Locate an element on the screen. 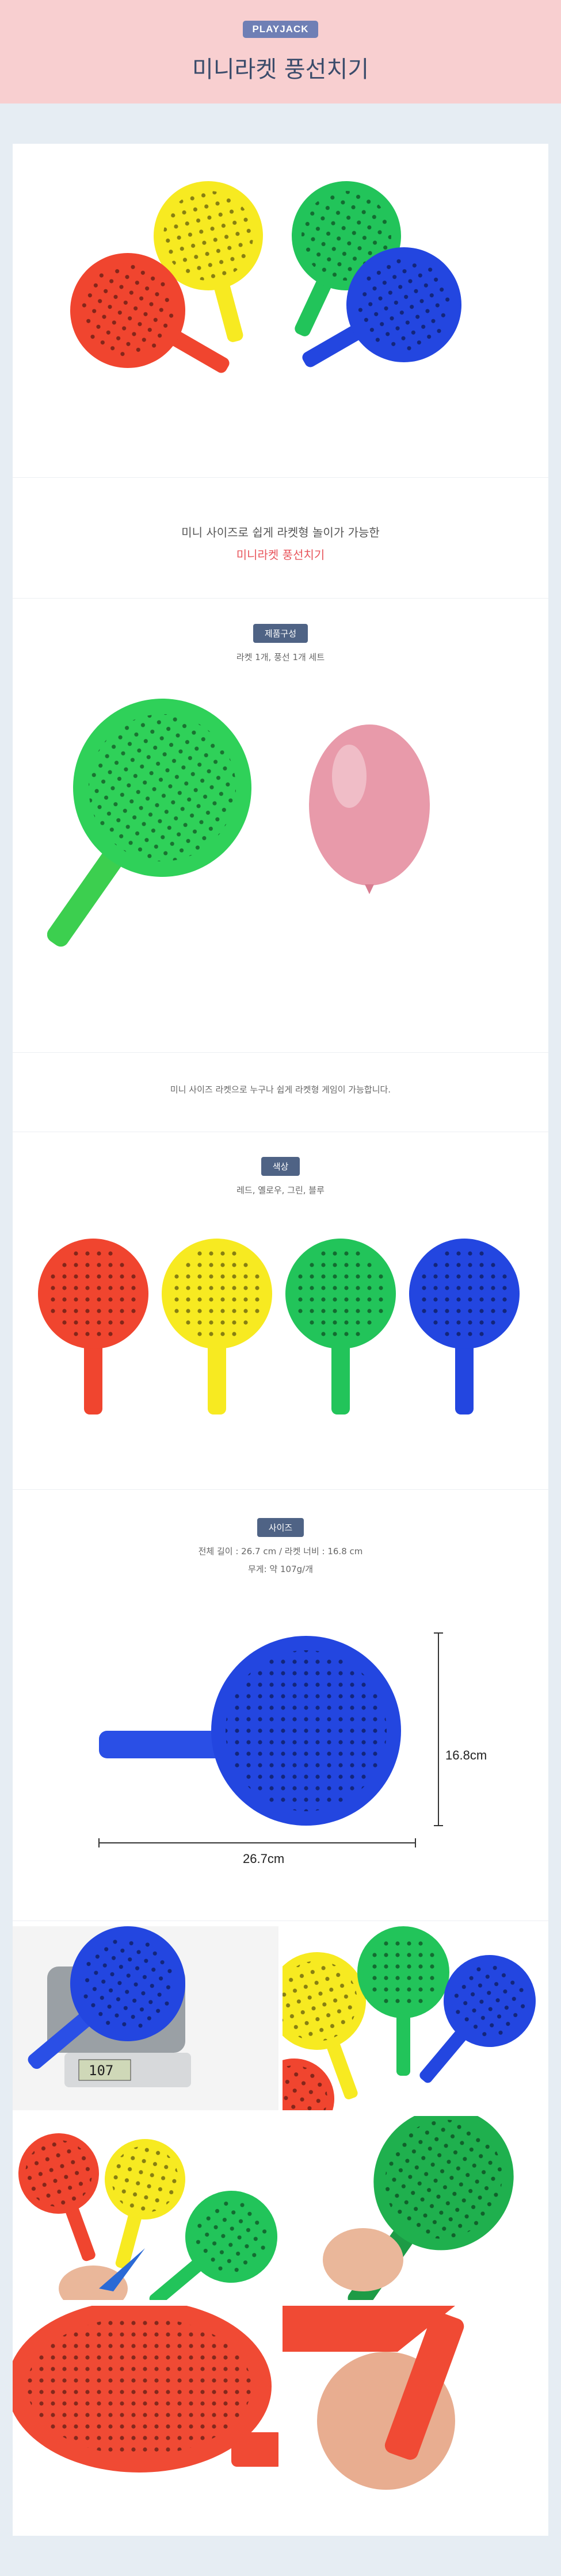  page-header: PLAYJACK 미니라켓 풍선치기 is located at coordinates (280, 51).